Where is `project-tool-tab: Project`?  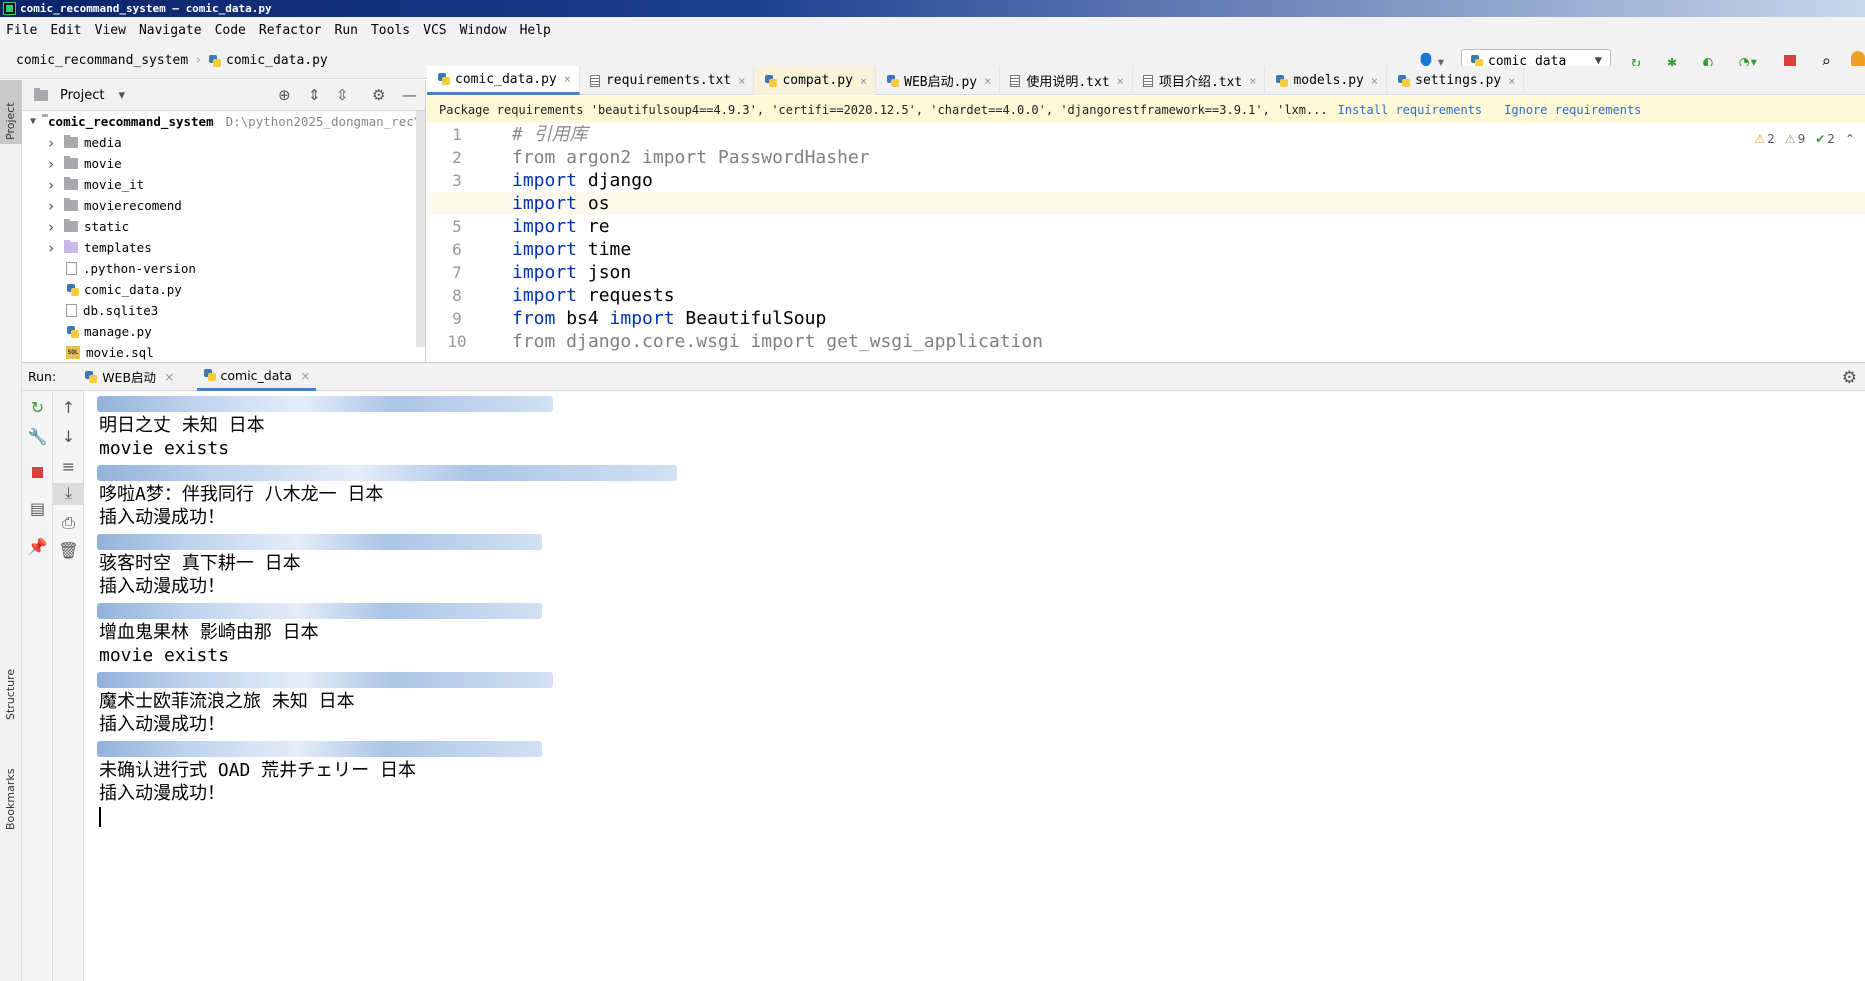 project-tool-tab: Project is located at coordinates (11, 112).